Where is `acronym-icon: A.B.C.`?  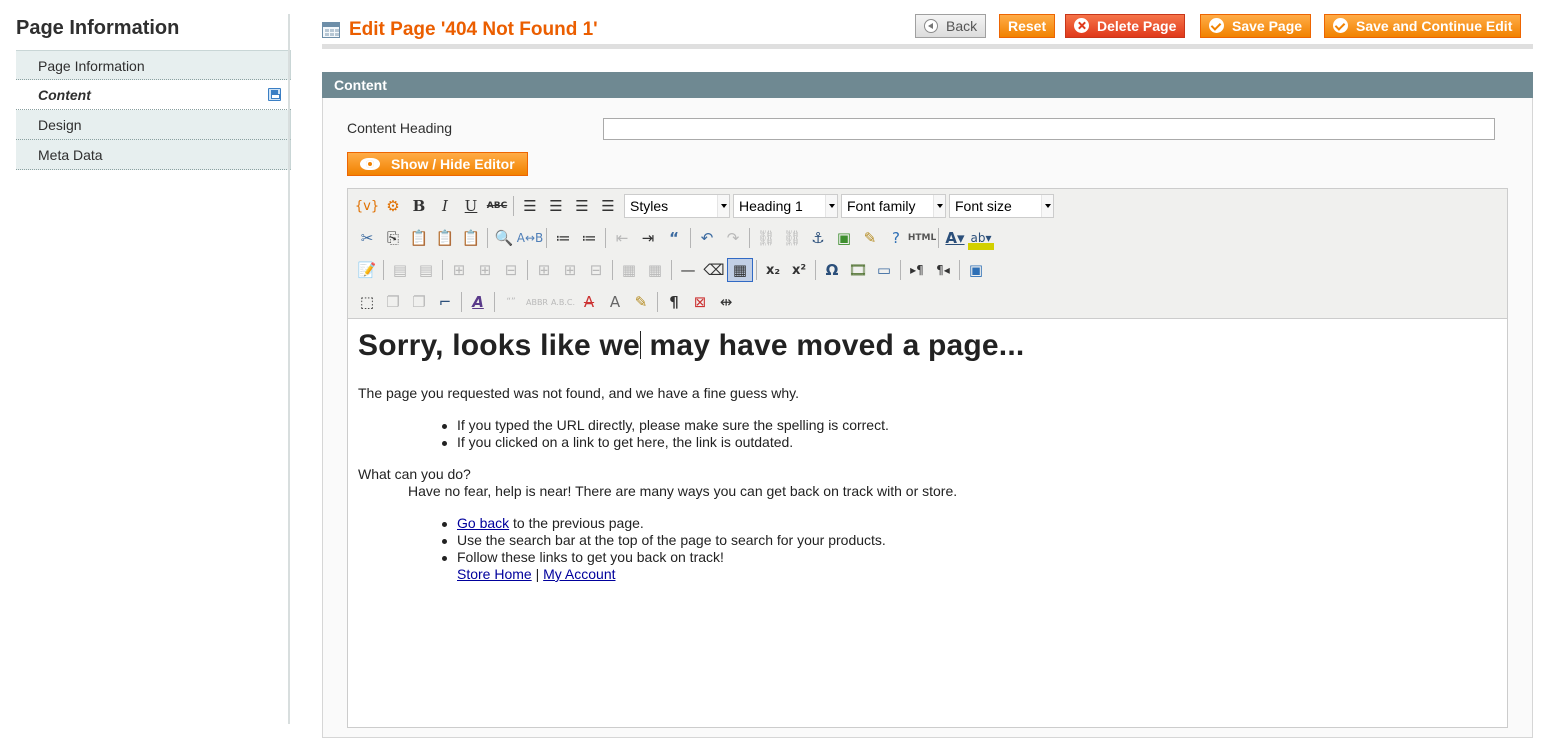
acronym-icon: A.B.C. is located at coordinates (563, 302).